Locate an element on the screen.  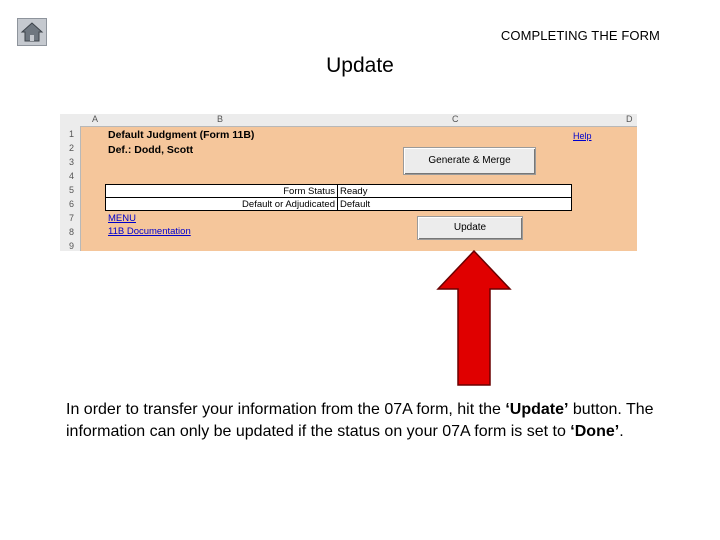
row-header-bar: 1 2 3 4 5 6 7 8 9 is located at coordinates (70, 188).